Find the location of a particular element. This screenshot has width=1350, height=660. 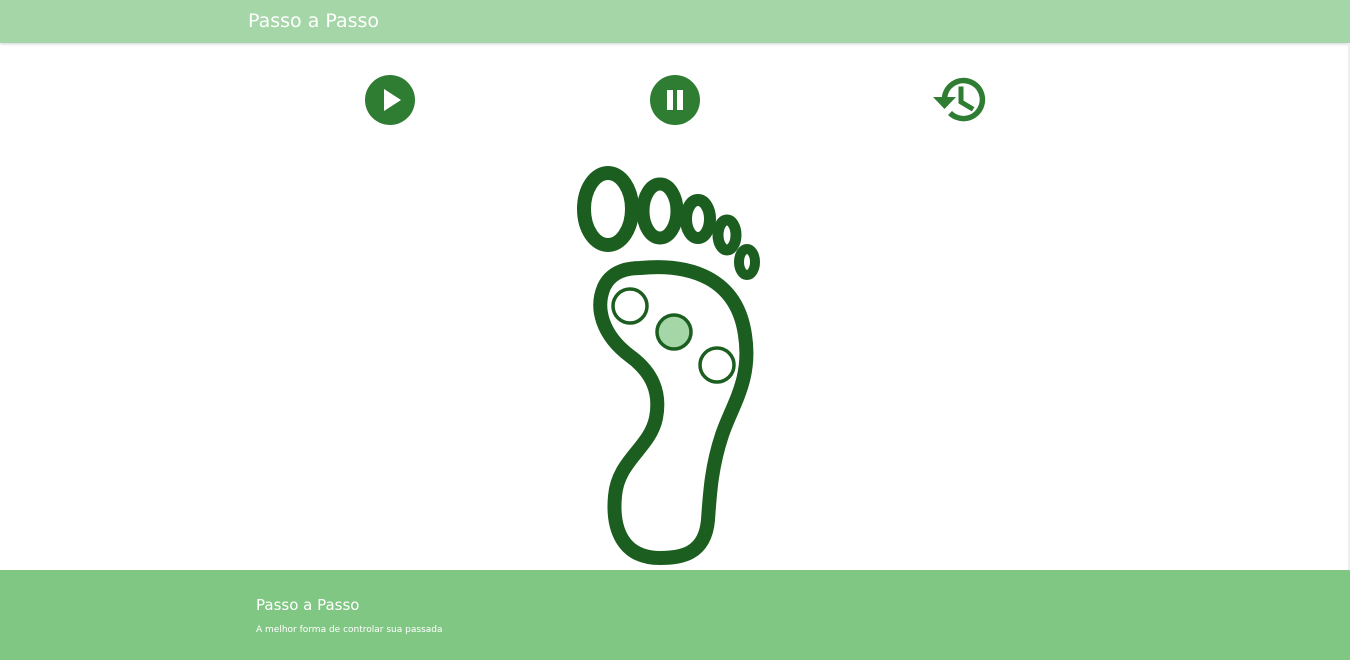

big-toe is located at coordinates (608, 209).